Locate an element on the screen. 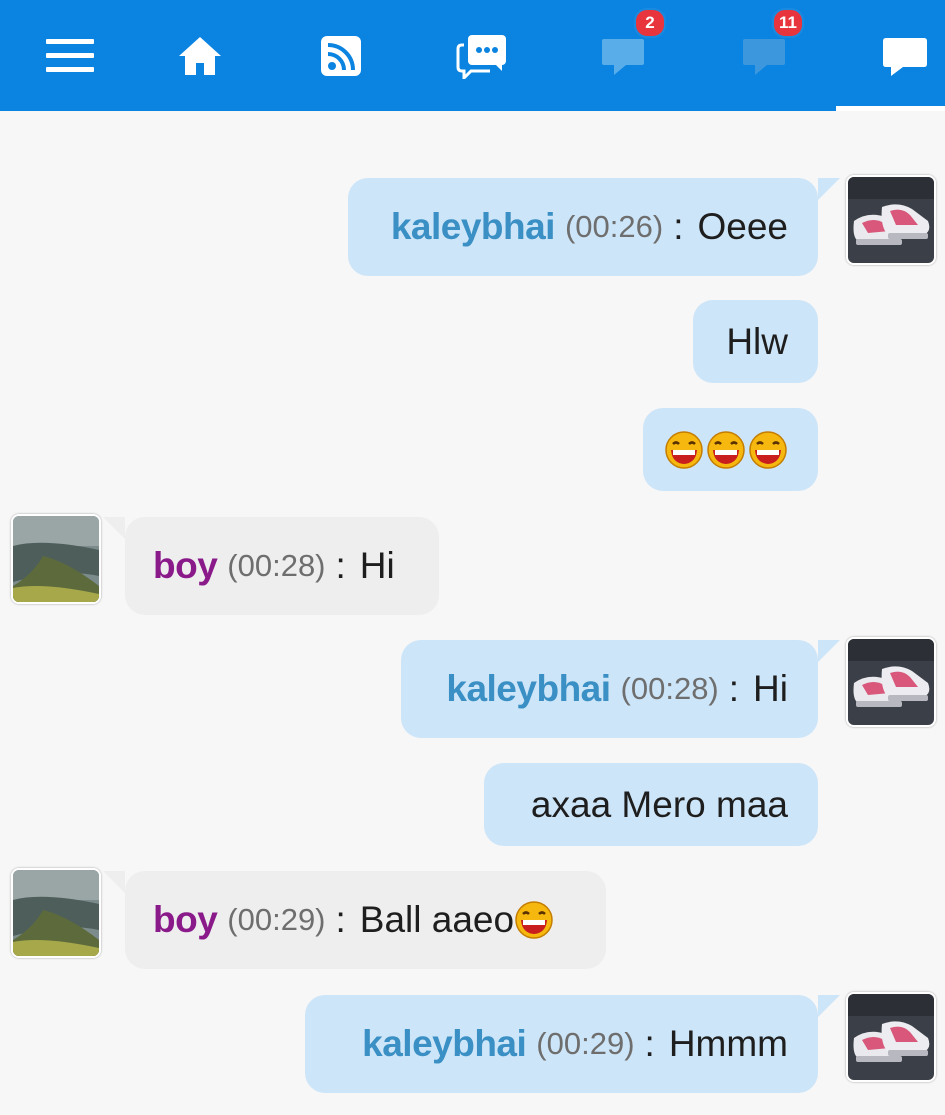 This screenshot has height=1115, width=945. feed-button is located at coordinates (341, 55).